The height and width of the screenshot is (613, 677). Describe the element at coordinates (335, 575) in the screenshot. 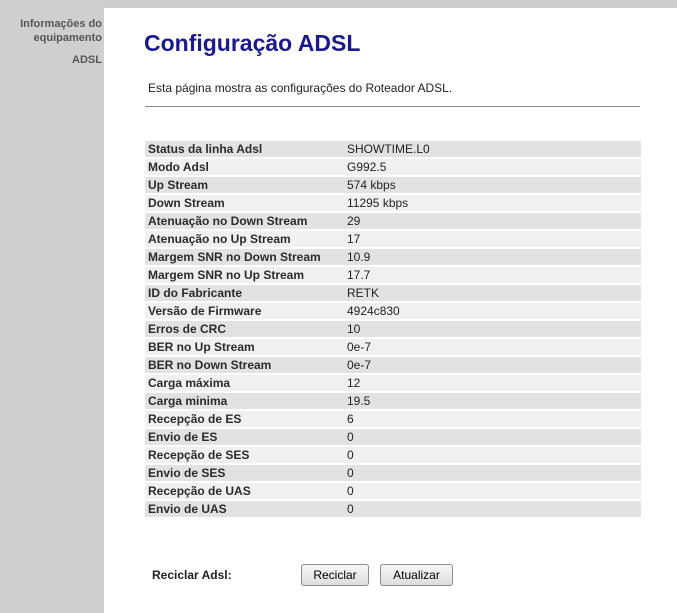

I see `reset-adsl-button: Reciclar` at that location.